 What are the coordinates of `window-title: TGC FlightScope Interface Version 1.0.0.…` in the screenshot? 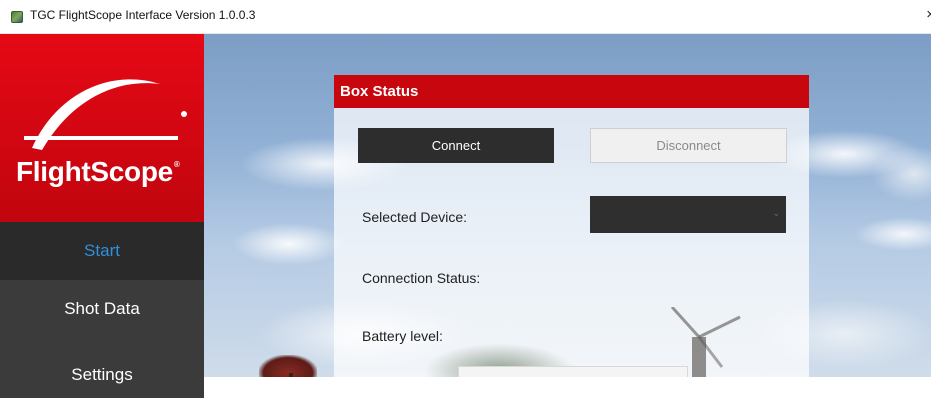 It's located at (143, 15).